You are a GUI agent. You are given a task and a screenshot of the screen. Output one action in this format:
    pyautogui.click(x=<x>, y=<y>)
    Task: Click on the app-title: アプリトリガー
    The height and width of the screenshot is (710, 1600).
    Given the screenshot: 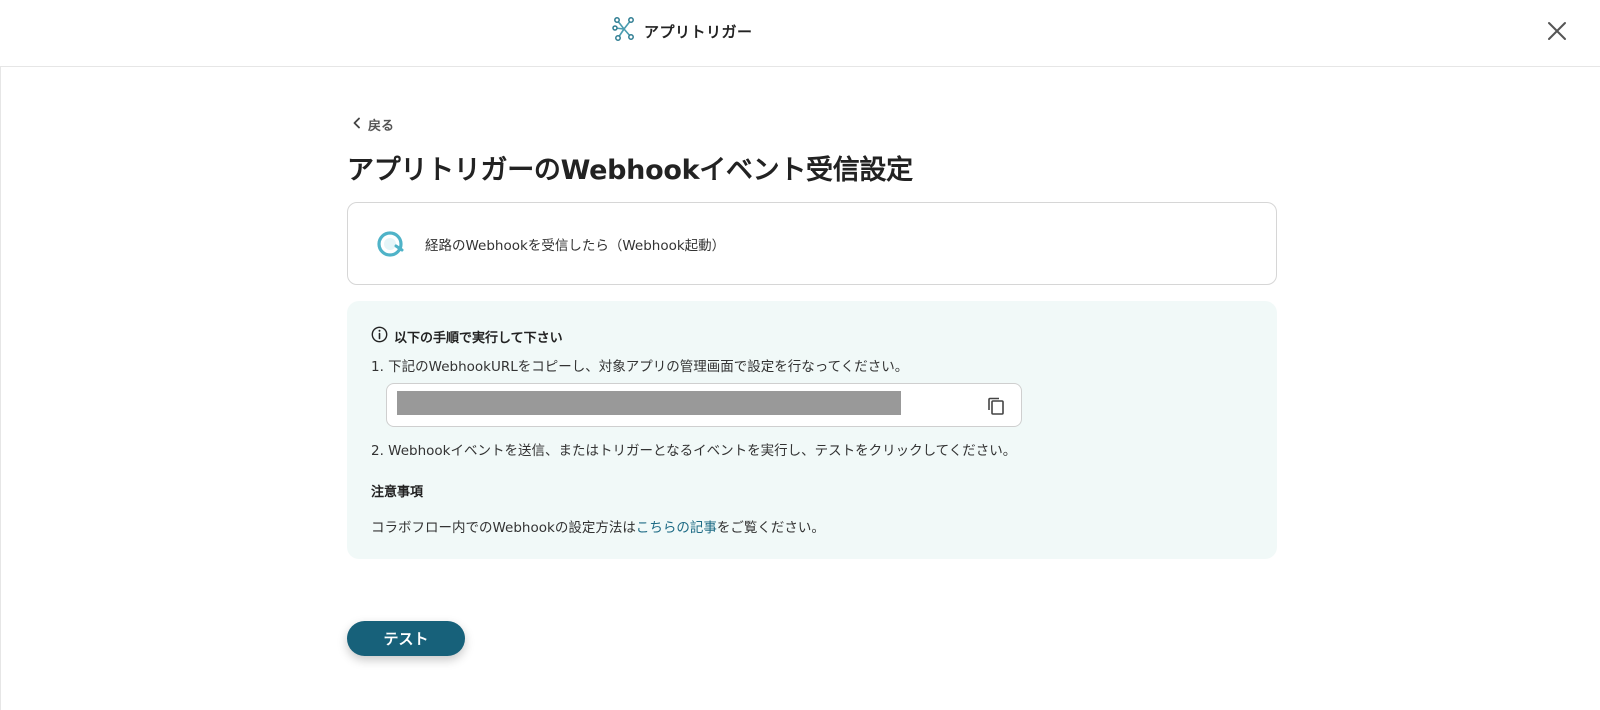 What is the action you would take?
    pyautogui.click(x=698, y=31)
    